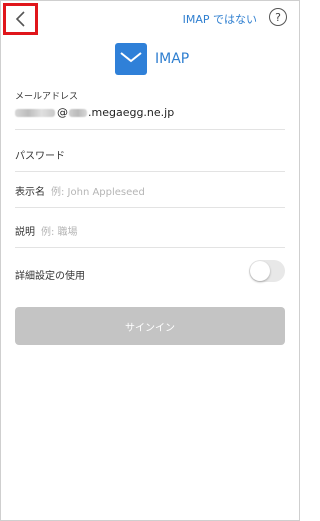 This screenshot has width=320, height=521. Describe the element at coordinates (98, 192) in the screenshot. I see `display-name-placeholder: 例: John Appleseed` at that location.